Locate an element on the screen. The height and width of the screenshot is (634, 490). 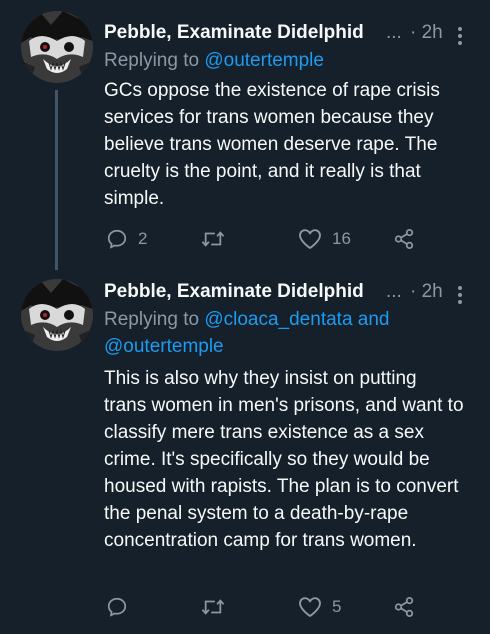
replying-to: Replying to @outertemple is located at coordinates (214, 60).